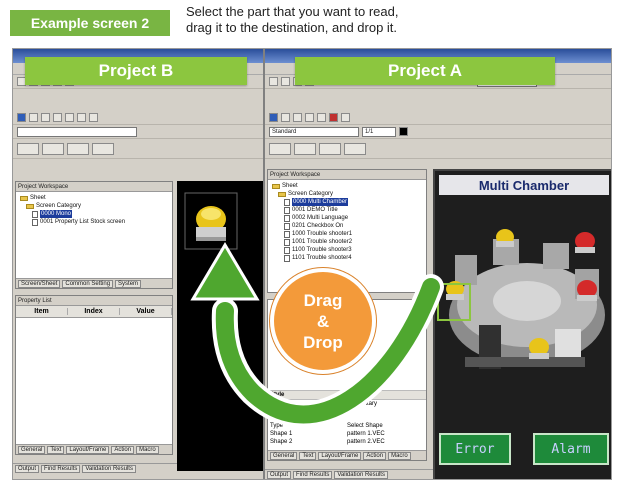 This screenshot has width=621, height=484. I want to click on property-row: Shape 2 pattern 2.VEC, so click(347, 442).